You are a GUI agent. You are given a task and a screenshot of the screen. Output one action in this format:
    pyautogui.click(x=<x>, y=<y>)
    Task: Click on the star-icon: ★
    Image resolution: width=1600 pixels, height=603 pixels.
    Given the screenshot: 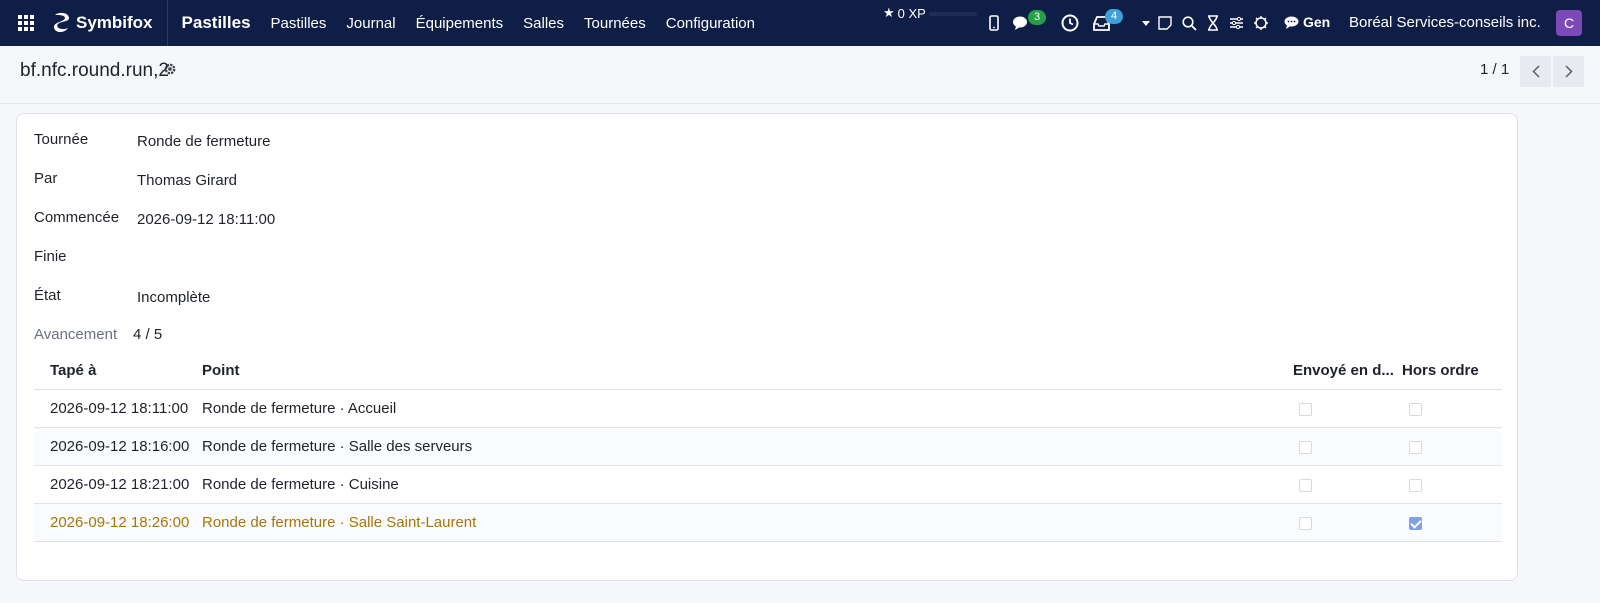 What is the action you would take?
    pyautogui.click(x=889, y=12)
    